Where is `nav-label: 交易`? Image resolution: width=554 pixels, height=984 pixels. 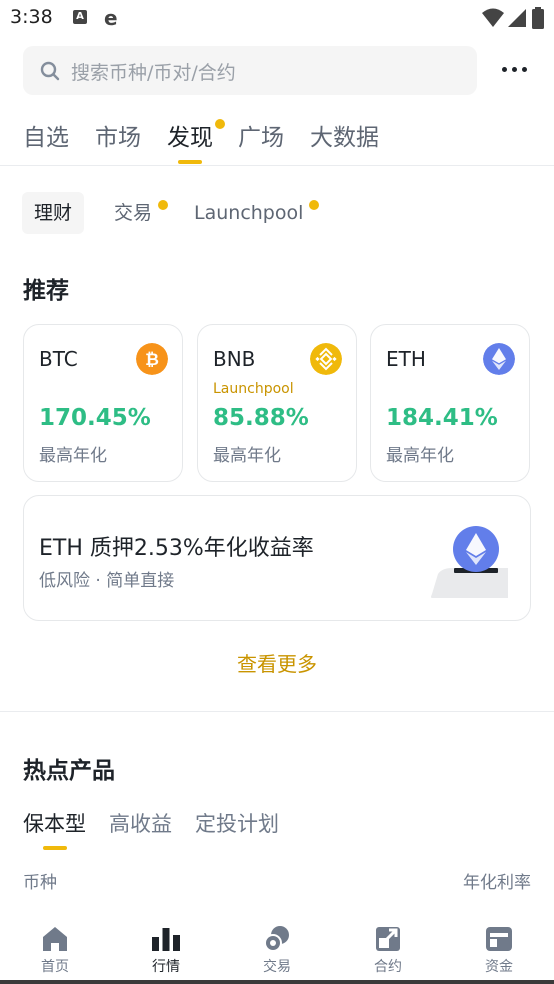 nav-label: 交易 is located at coordinates (277, 967).